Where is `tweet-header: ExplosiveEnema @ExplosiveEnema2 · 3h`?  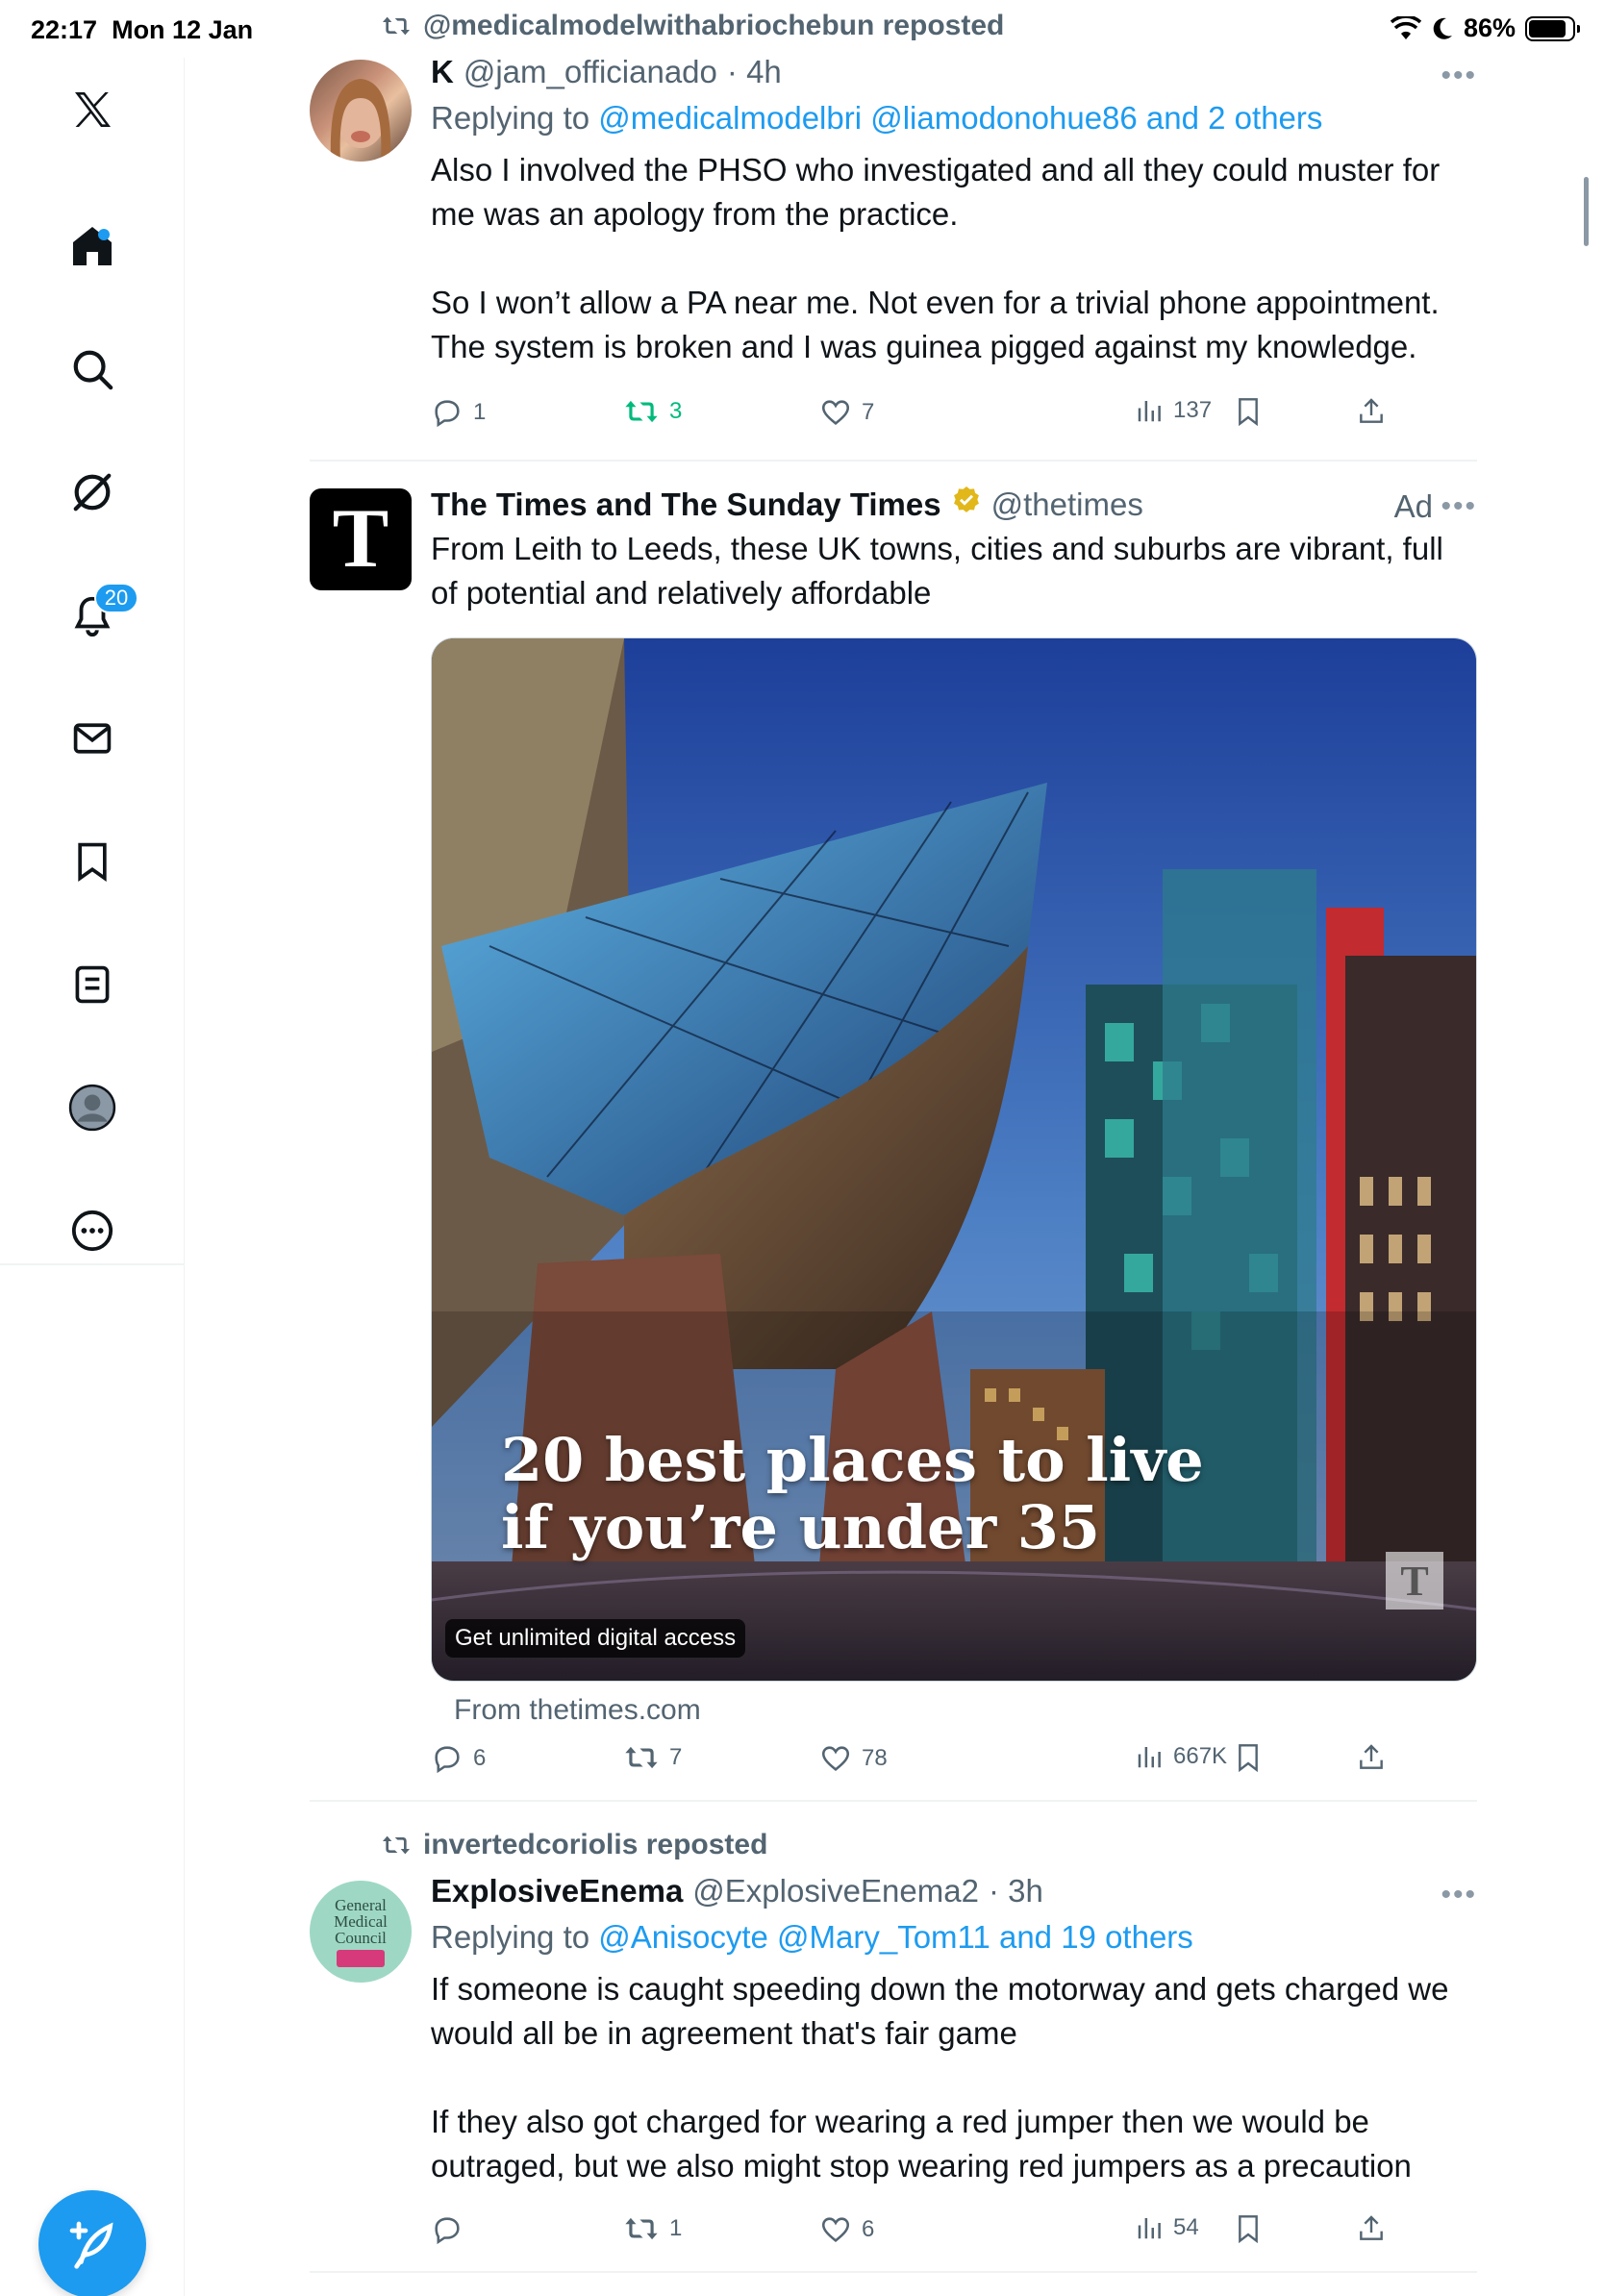 tweet-header: ExplosiveEnema @ExplosiveEnema2 · 3h is located at coordinates (954, 1891).